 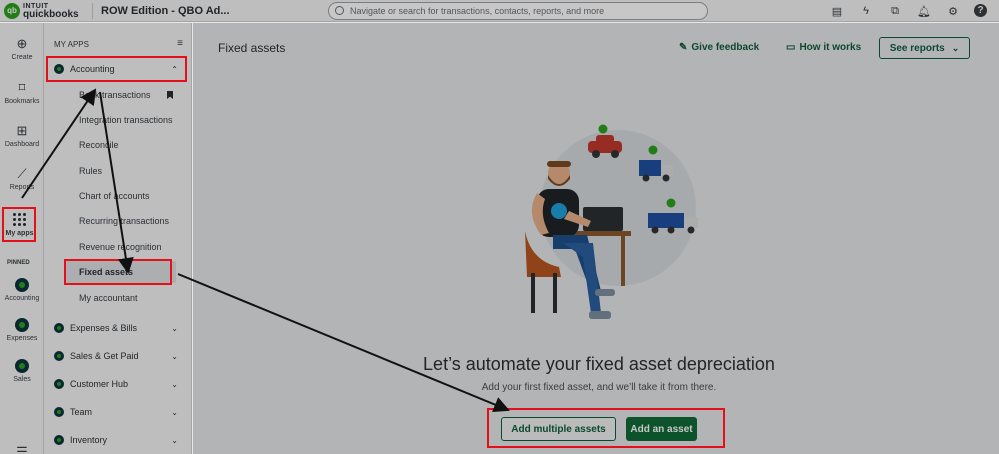 What do you see at coordinates (116, 69) in the screenshot?
I see `highlight-accounting` at bounding box center [116, 69].